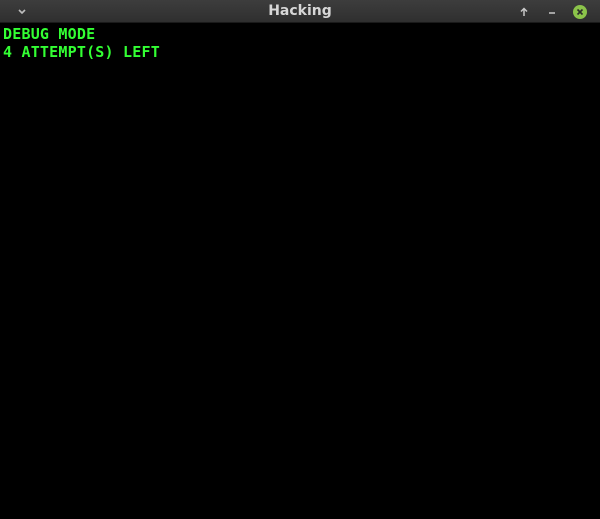 The height and width of the screenshot is (519, 600). I want to click on title-bar: Hacking, so click(300, 11).